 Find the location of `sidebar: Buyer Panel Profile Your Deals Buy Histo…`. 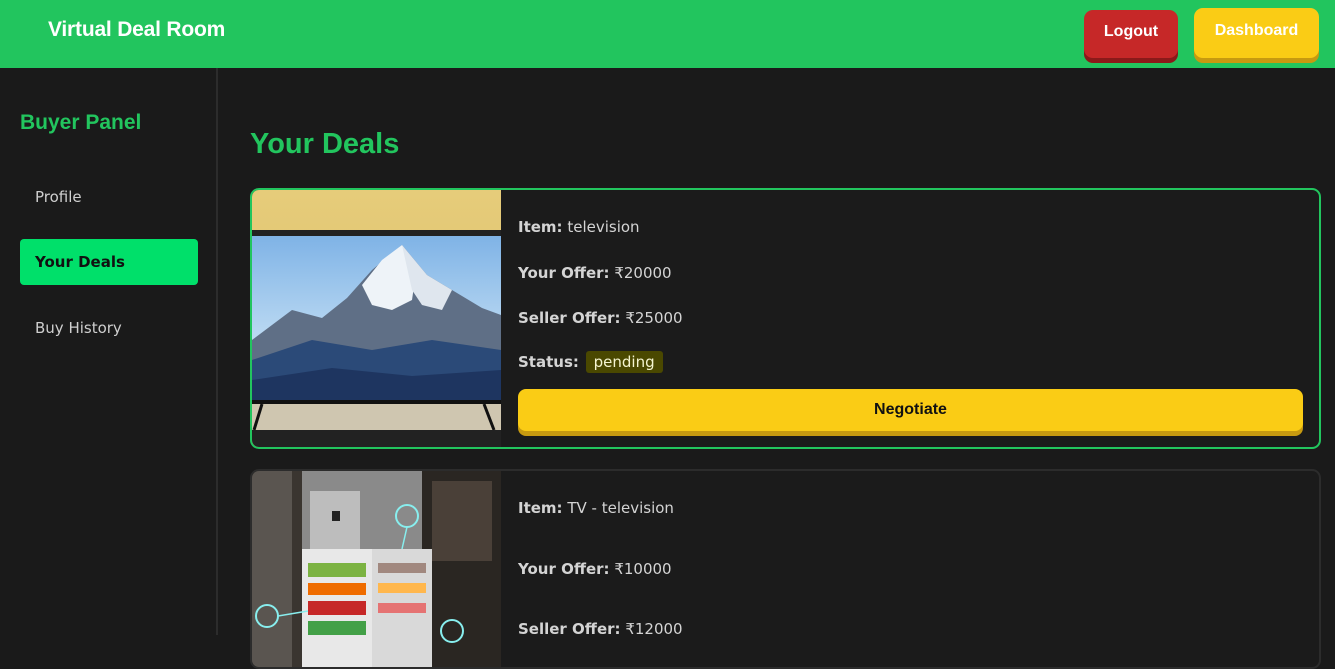

sidebar: Buyer Panel Profile Your Deals Buy Histo… is located at coordinates (109, 351).